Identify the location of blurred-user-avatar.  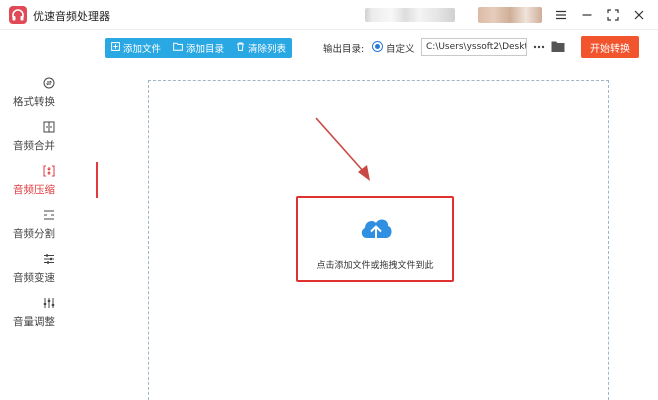
(510, 15).